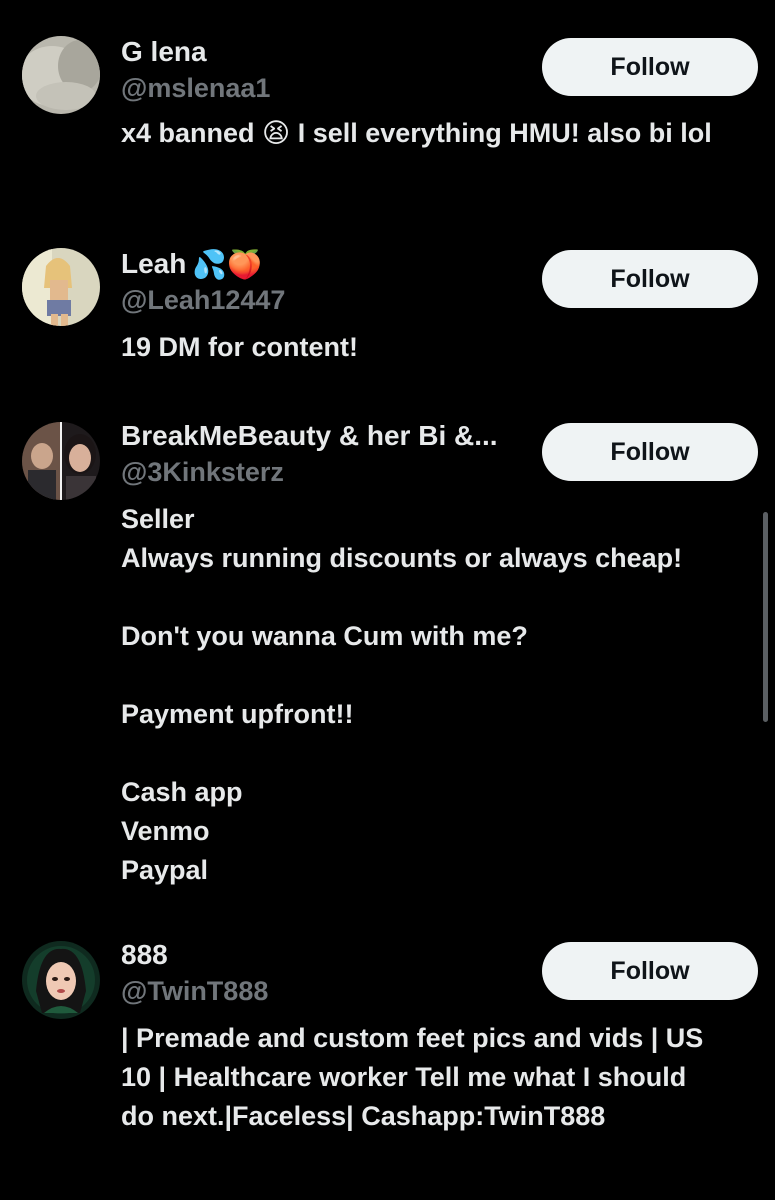 Image resolution: width=775 pixels, height=1200 pixels. What do you see at coordinates (154, 263) in the screenshot?
I see `display-name-text: Leah` at bounding box center [154, 263].